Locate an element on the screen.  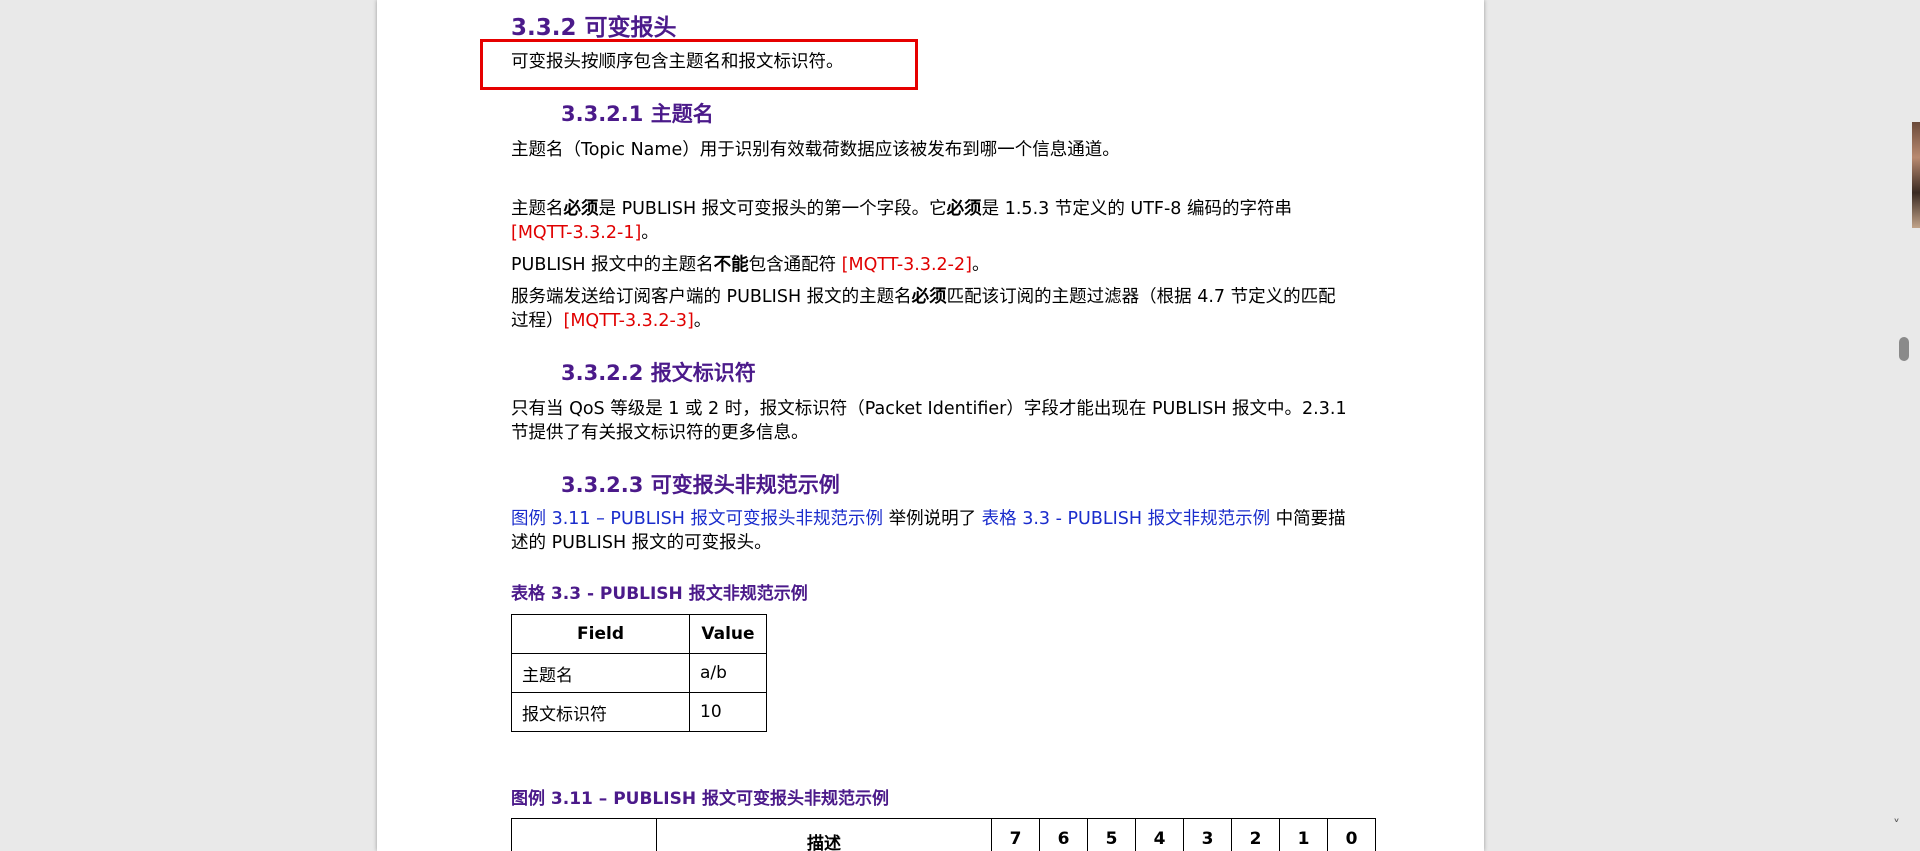
table-3-3-link: 表格 3.3 - PUBLISH 报文非规范示例 is located at coordinates (1126, 519).